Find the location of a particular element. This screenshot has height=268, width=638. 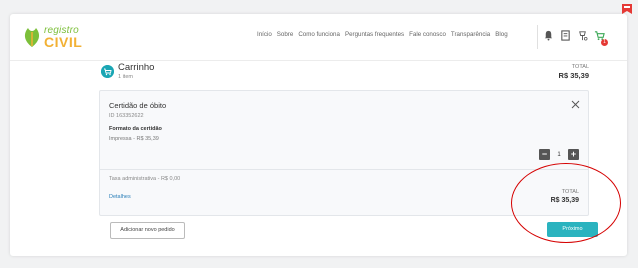

document-icon is located at coordinates (565, 35).